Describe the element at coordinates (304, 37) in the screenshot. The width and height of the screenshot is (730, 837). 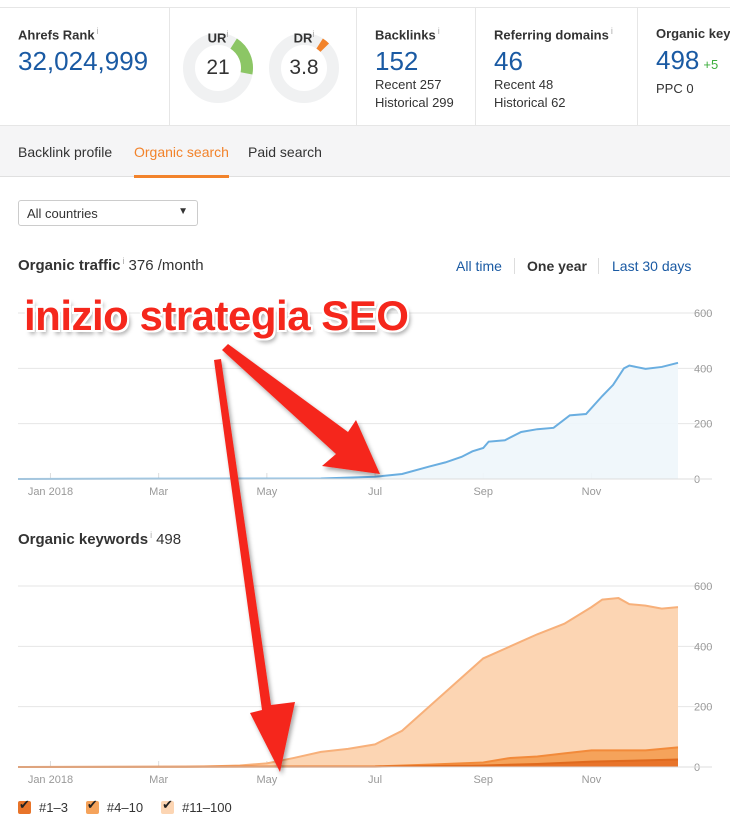
I see `dr-label: DRi` at that location.